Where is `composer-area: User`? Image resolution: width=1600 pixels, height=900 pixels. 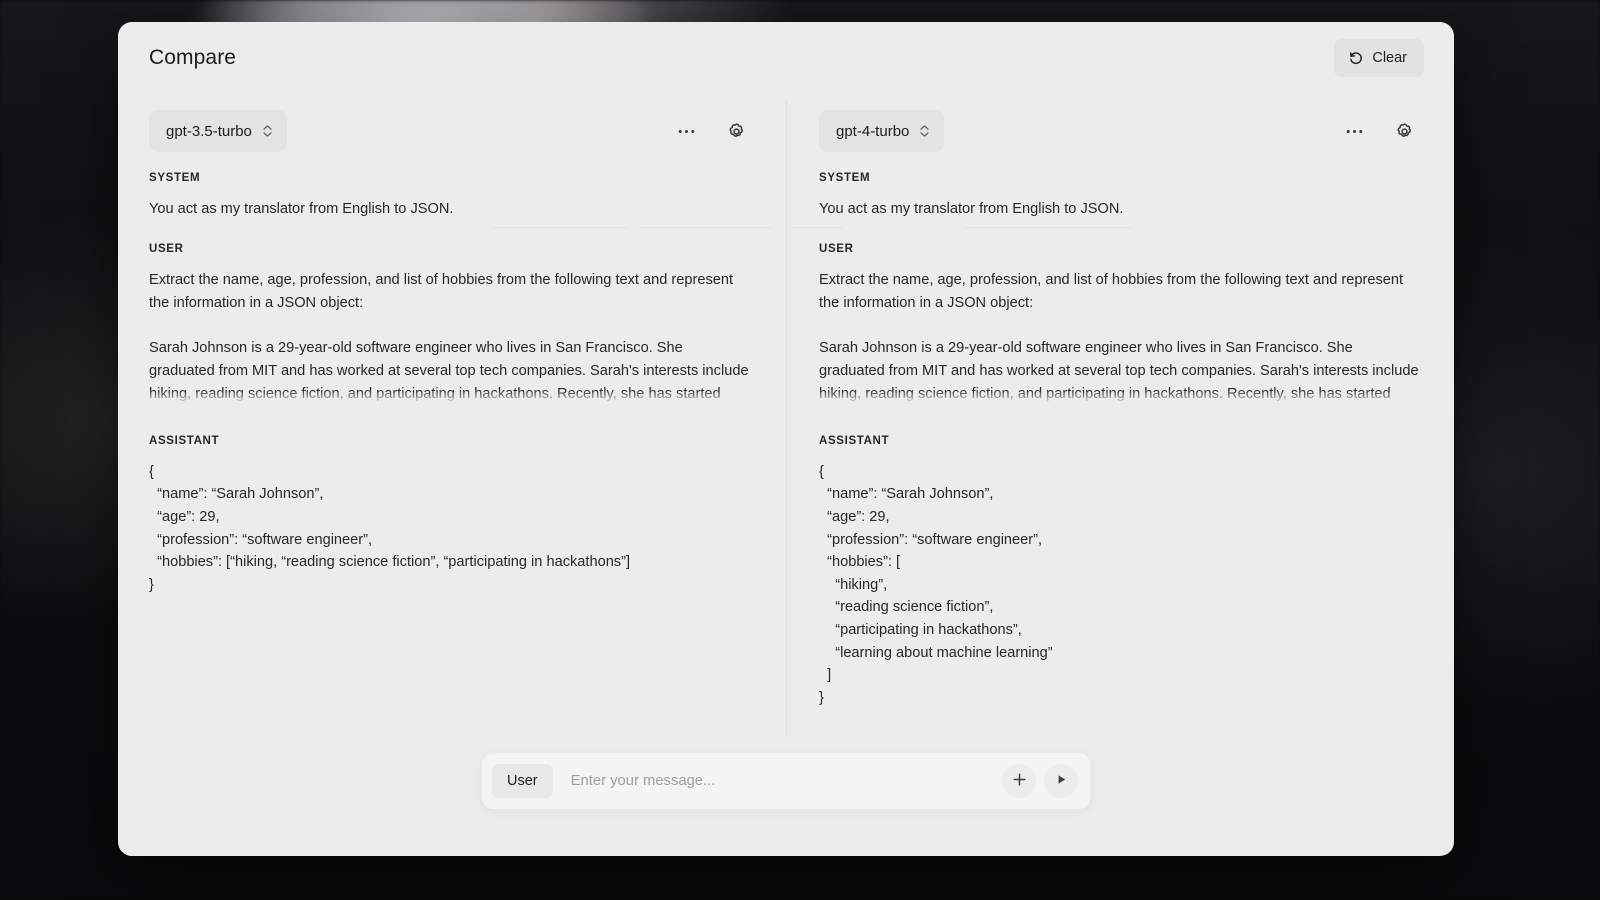 composer-area: User is located at coordinates (786, 797).